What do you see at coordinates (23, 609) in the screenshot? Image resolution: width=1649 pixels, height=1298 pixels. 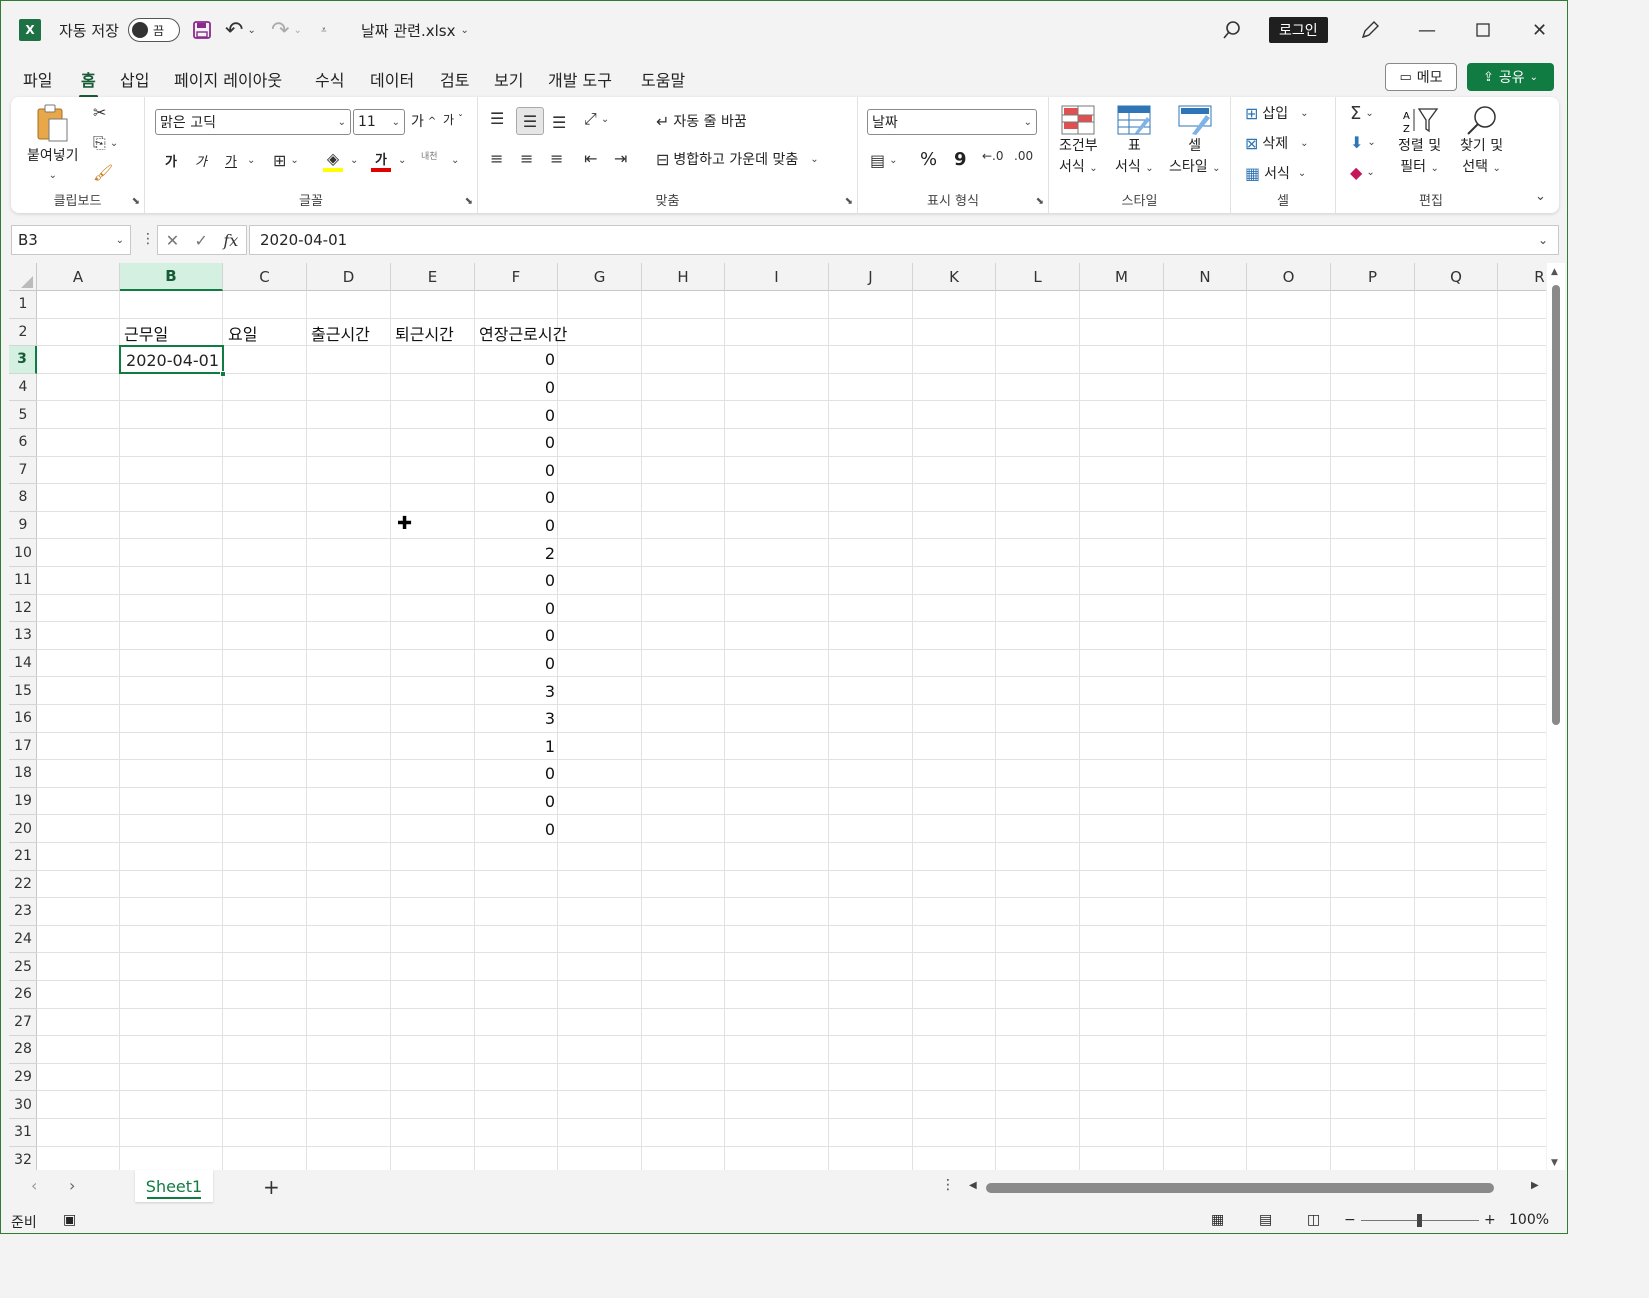 I see `row-header-12: 12` at bounding box center [23, 609].